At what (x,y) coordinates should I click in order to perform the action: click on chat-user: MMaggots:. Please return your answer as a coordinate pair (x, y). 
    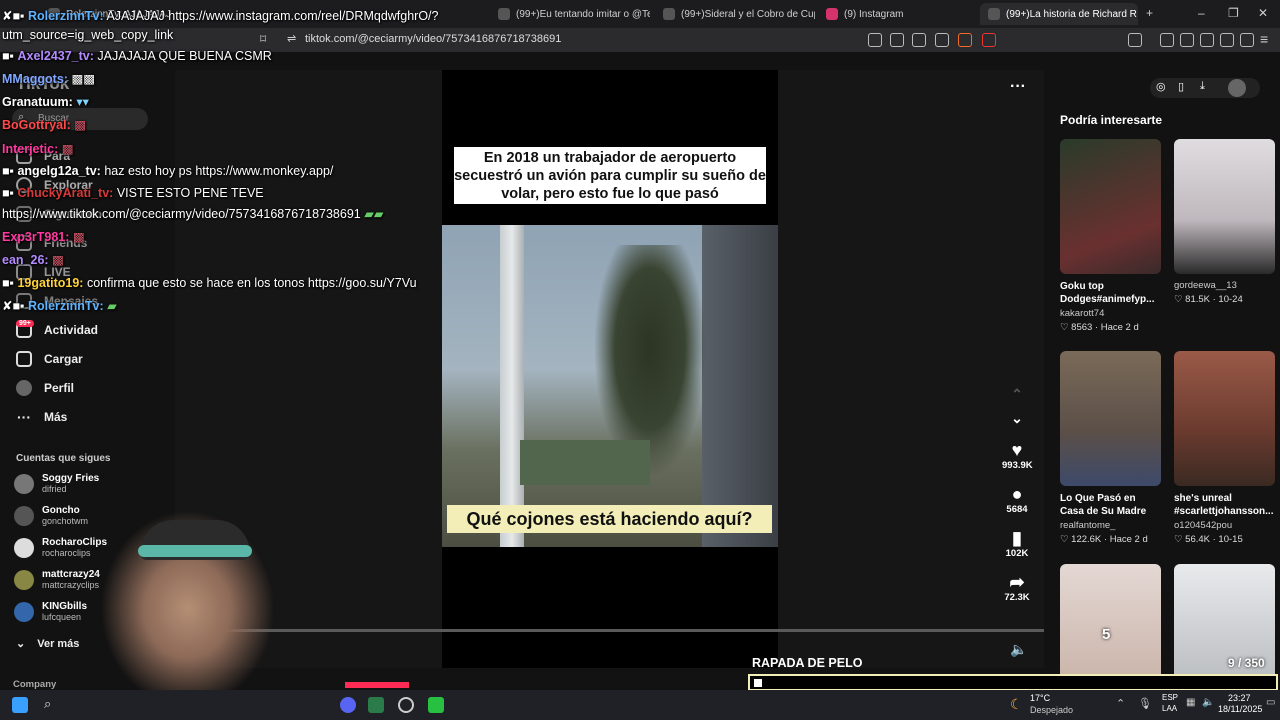
    Looking at the image, I should click on (35, 79).